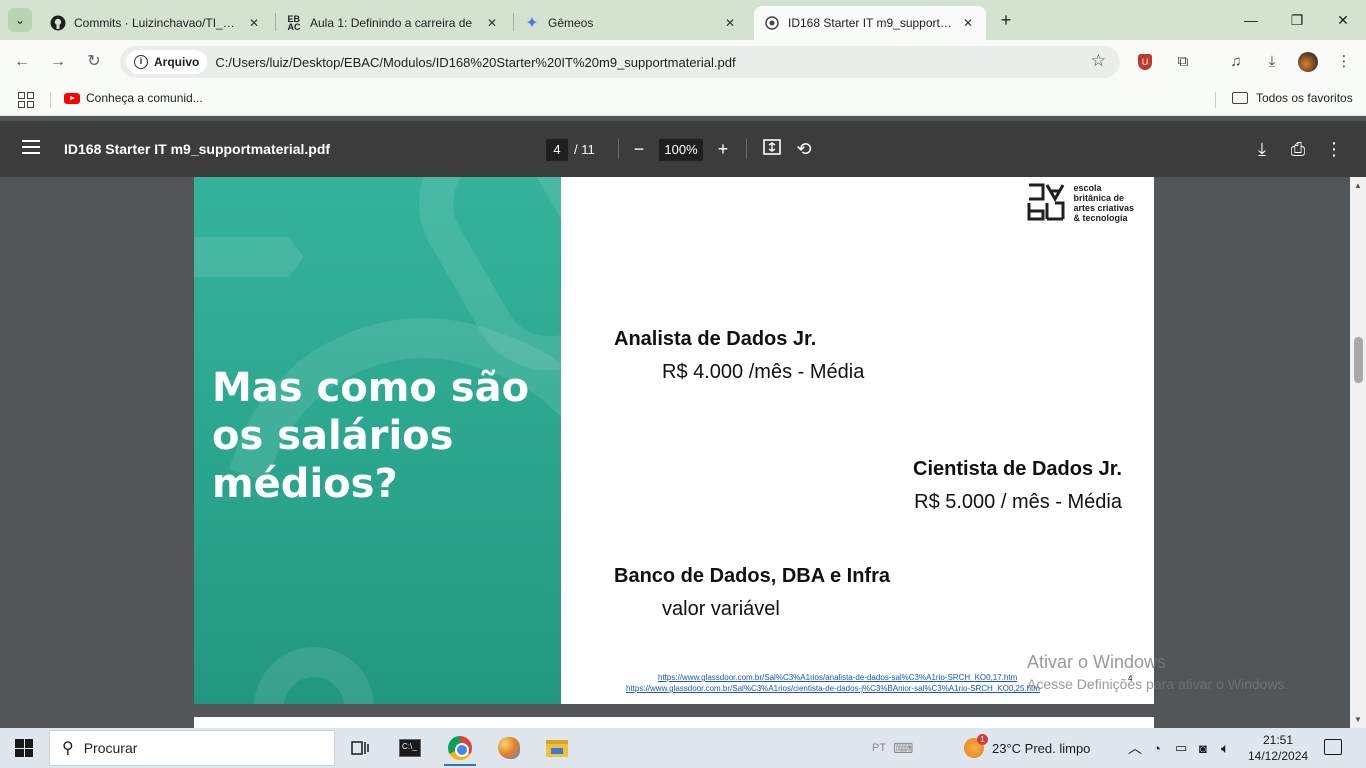 The height and width of the screenshot is (768, 1366). I want to click on apps-grid-icon, so click(26, 100).